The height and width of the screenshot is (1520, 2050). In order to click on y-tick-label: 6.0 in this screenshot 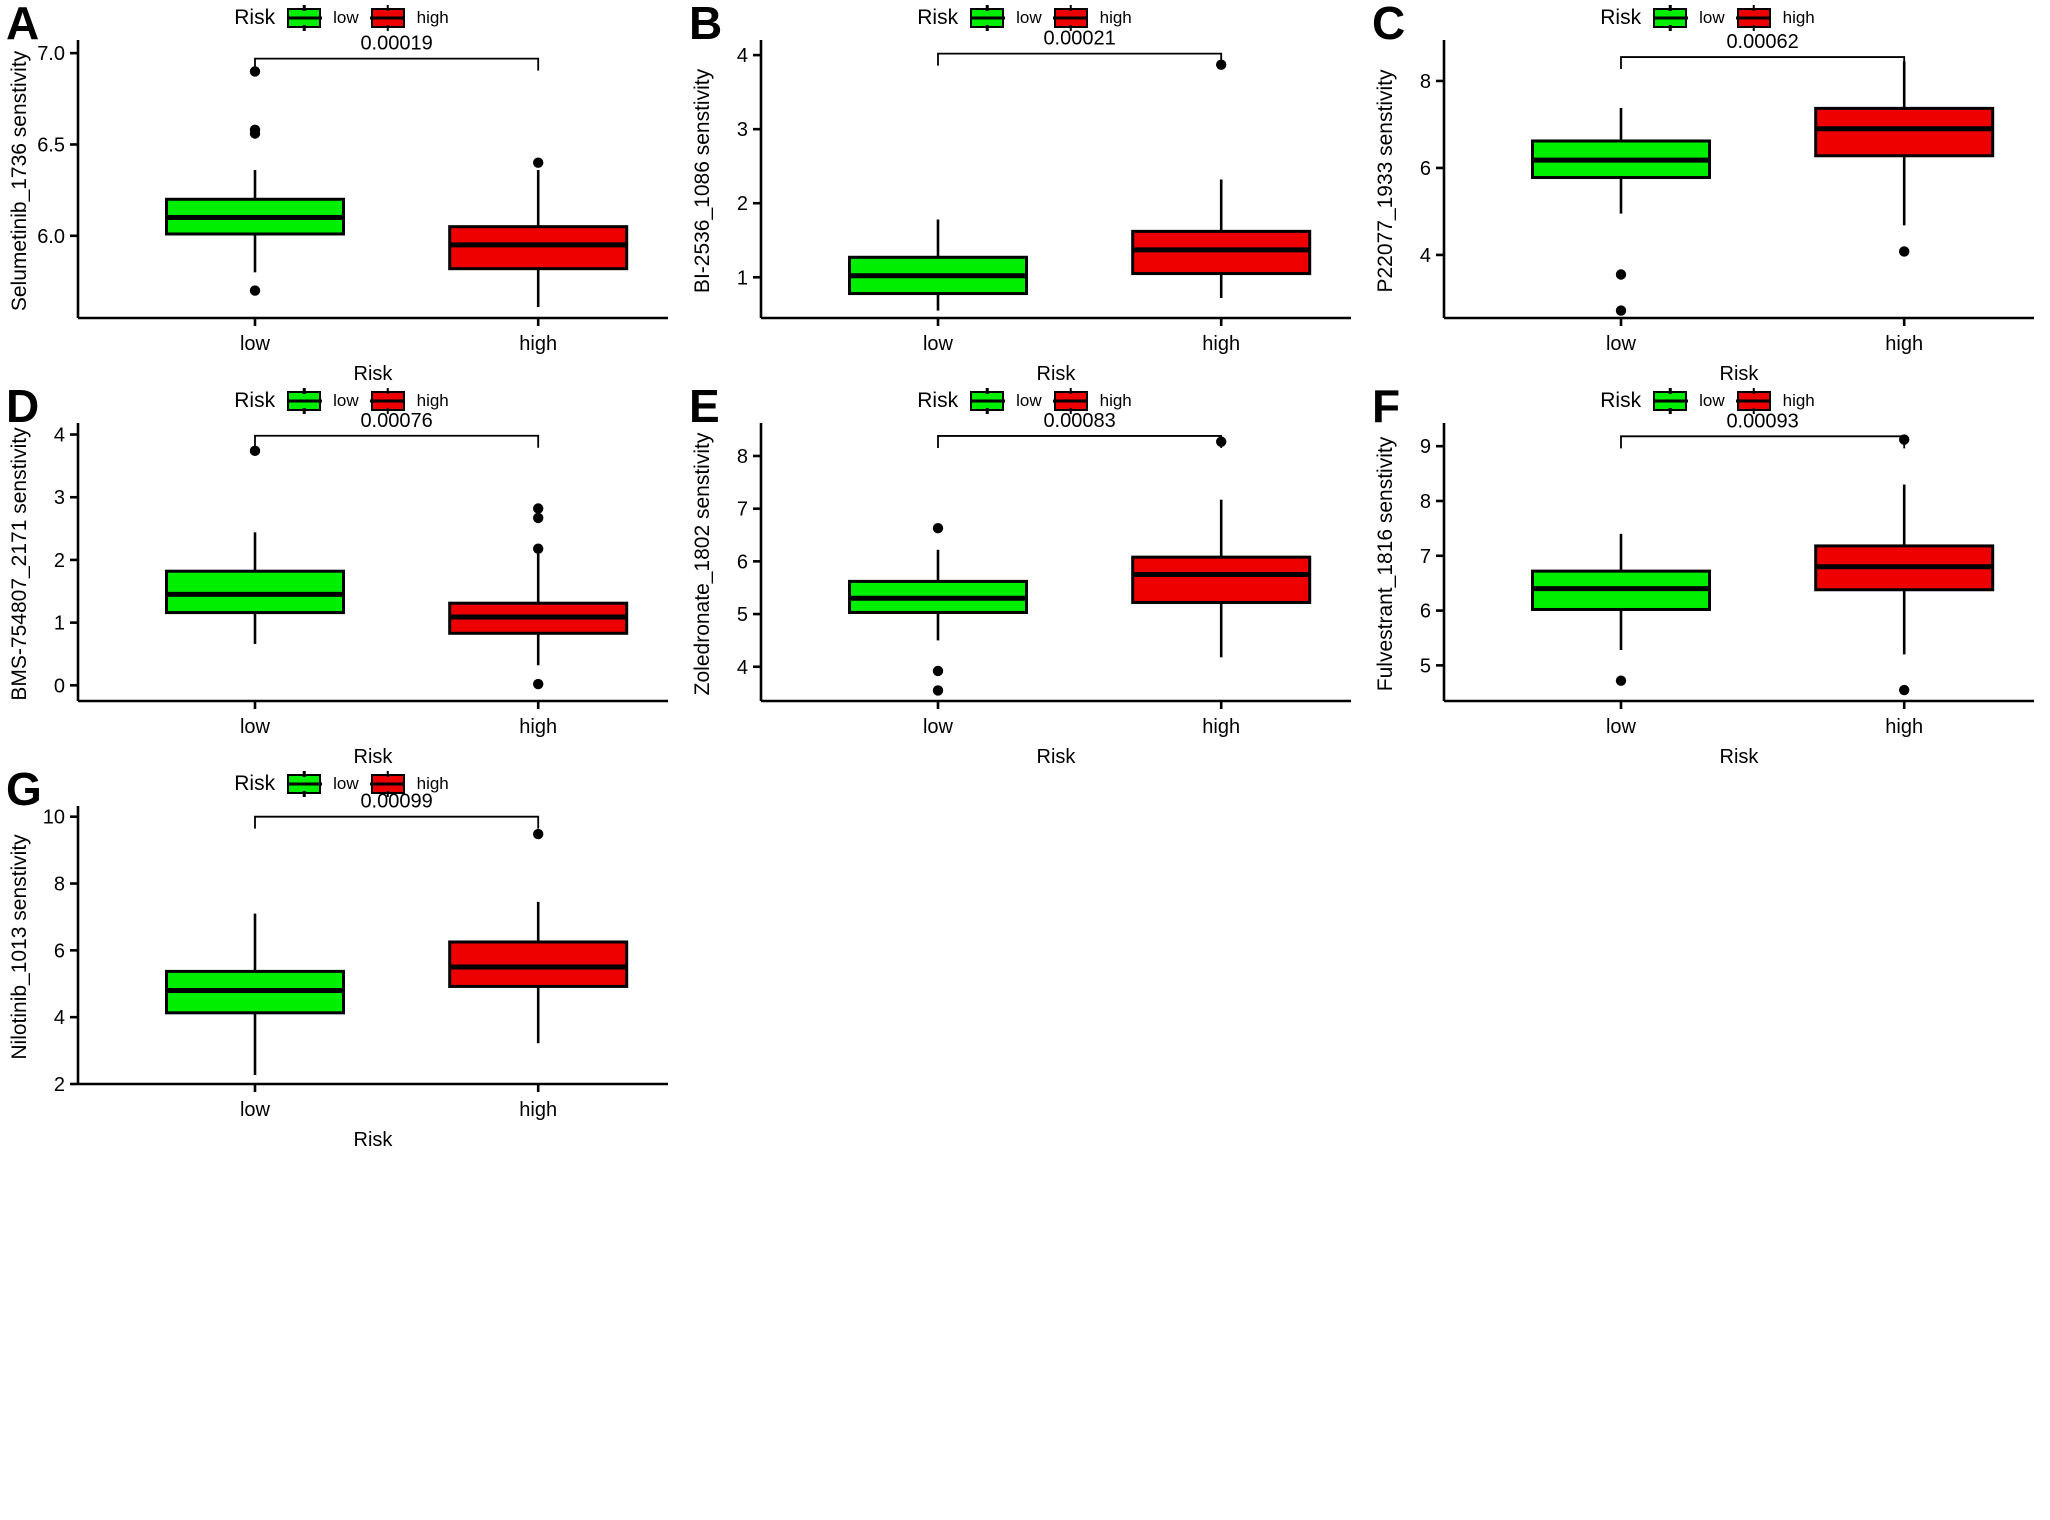, I will do `click(51, 237)`.